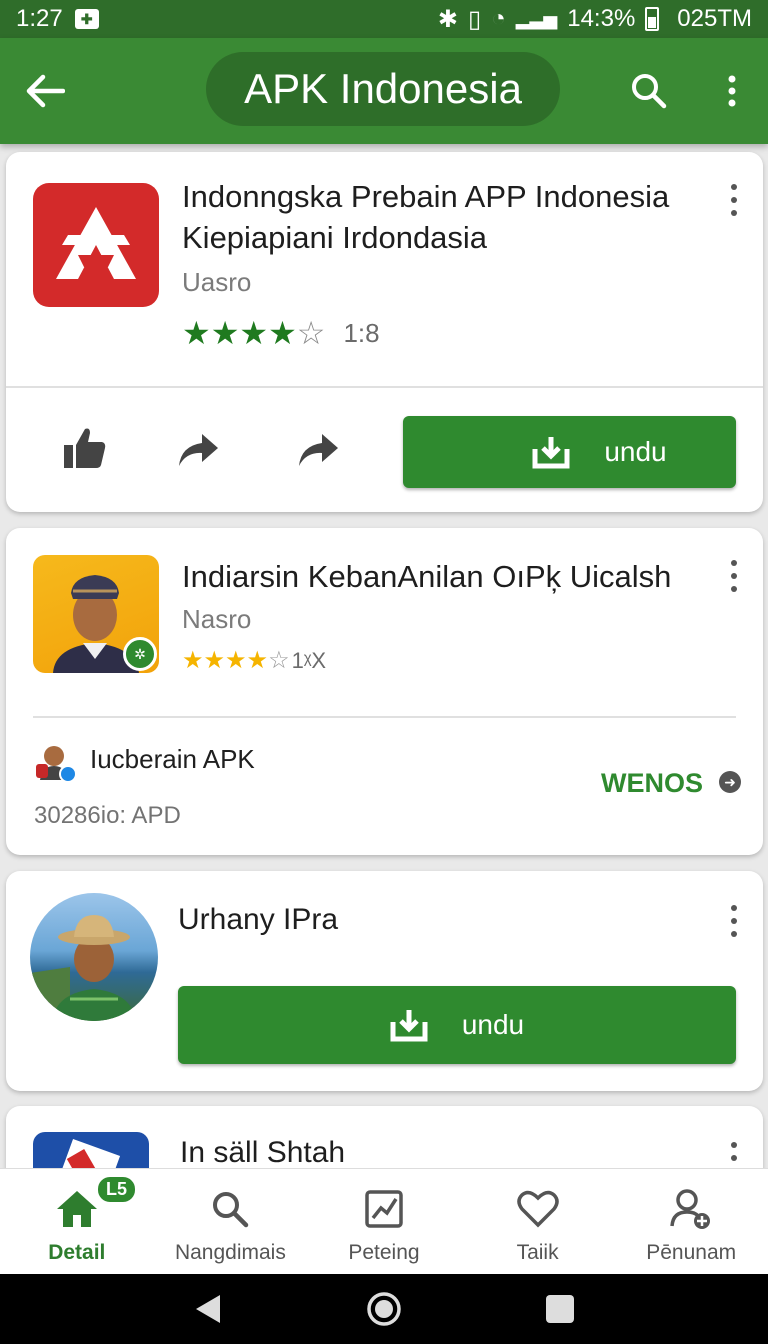  Describe the element at coordinates (714, 18) in the screenshot. I see `status-clock-right: 025TM` at that location.